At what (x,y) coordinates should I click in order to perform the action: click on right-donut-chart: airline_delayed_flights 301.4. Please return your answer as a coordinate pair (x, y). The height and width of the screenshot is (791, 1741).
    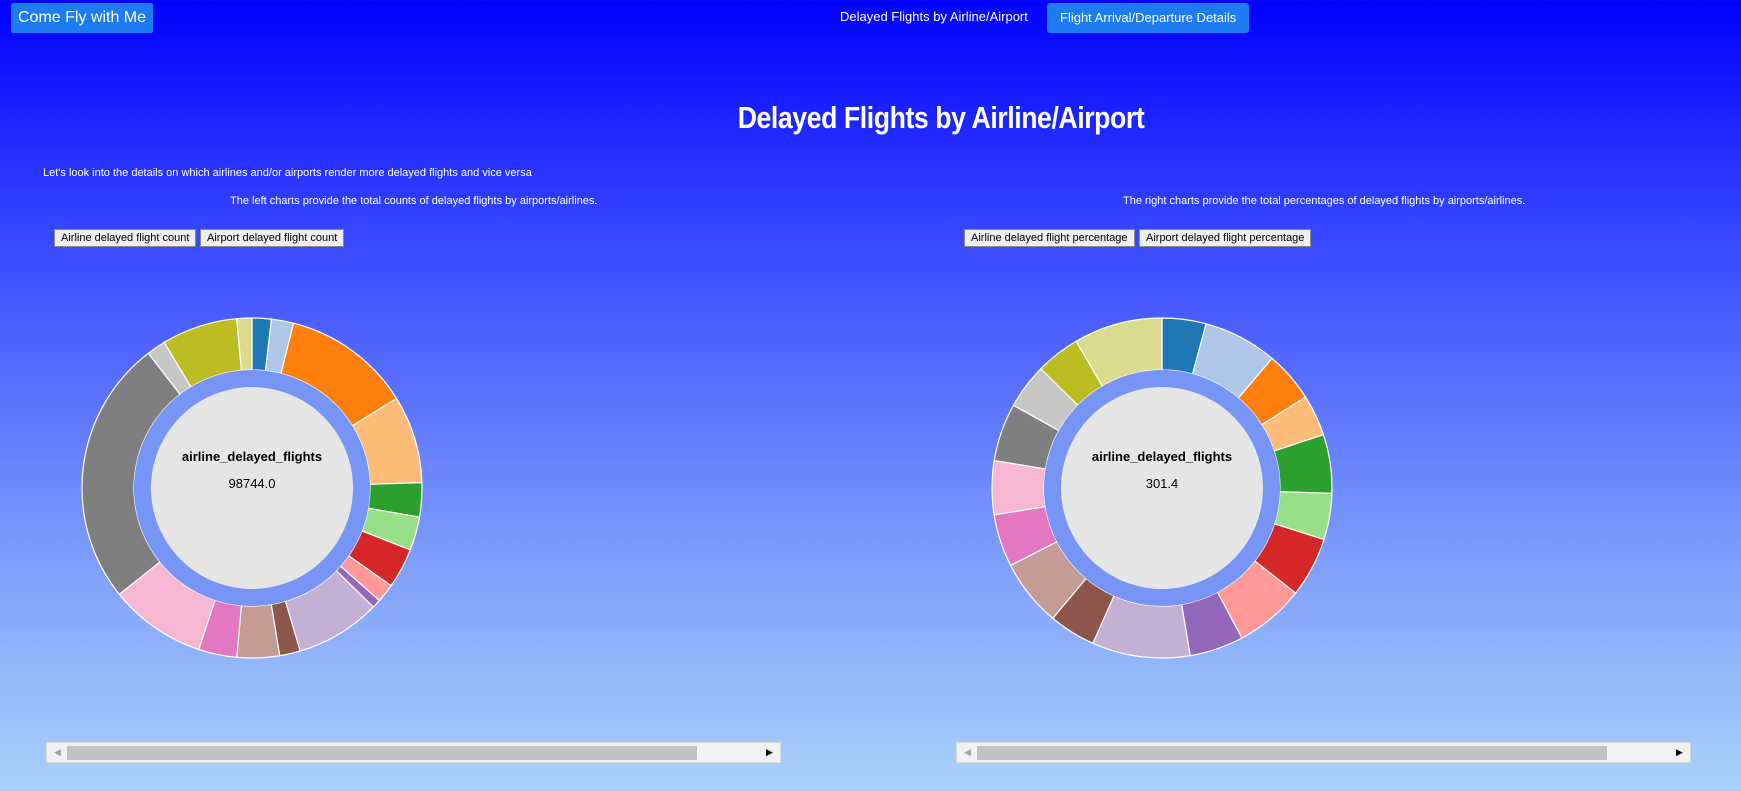
    Looking at the image, I should click on (1162, 488).